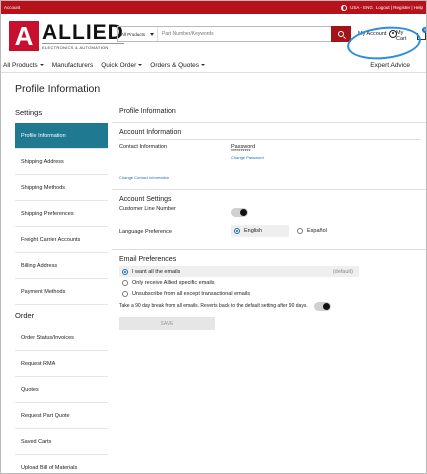 This screenshot has width=427, height=474. What do you see at coordinates (247, 157) in the screenshot?
I see `change-password-link: Change Password` at bounding box center [247, 157].